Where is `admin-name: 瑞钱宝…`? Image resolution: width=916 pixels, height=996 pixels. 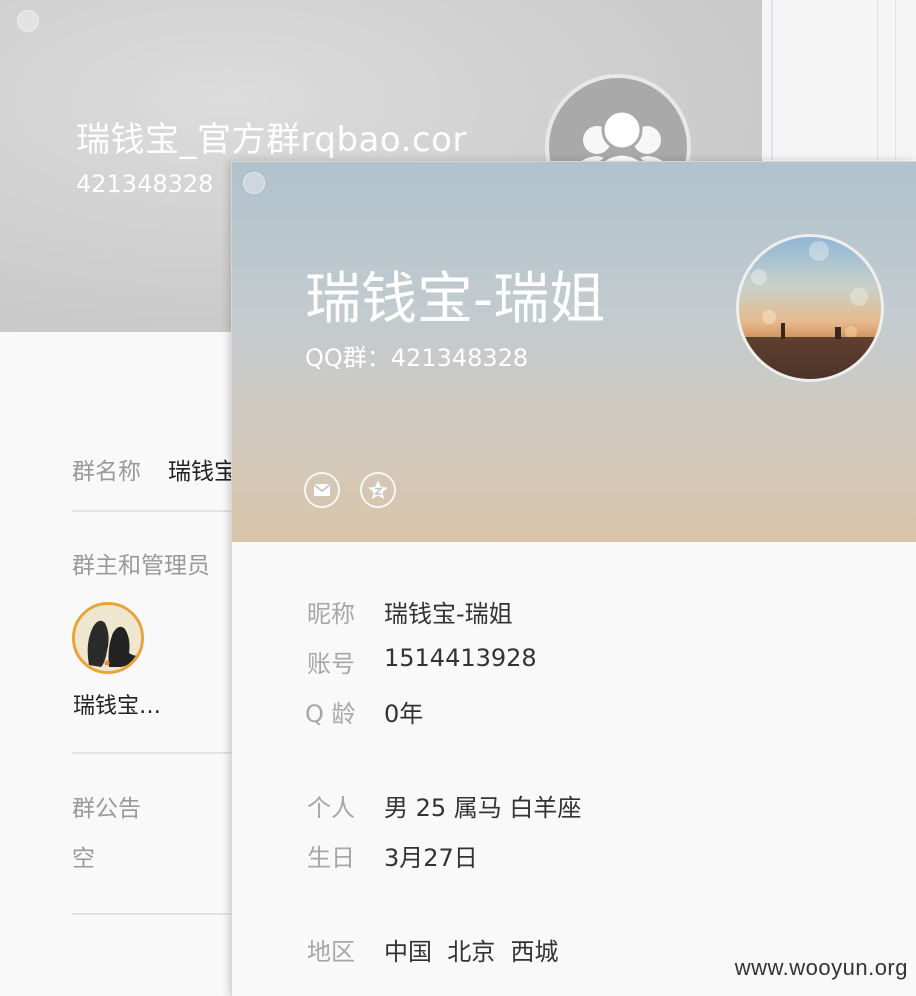
admin-name: 瑞钱宝… is located at coordinates (117, 704).